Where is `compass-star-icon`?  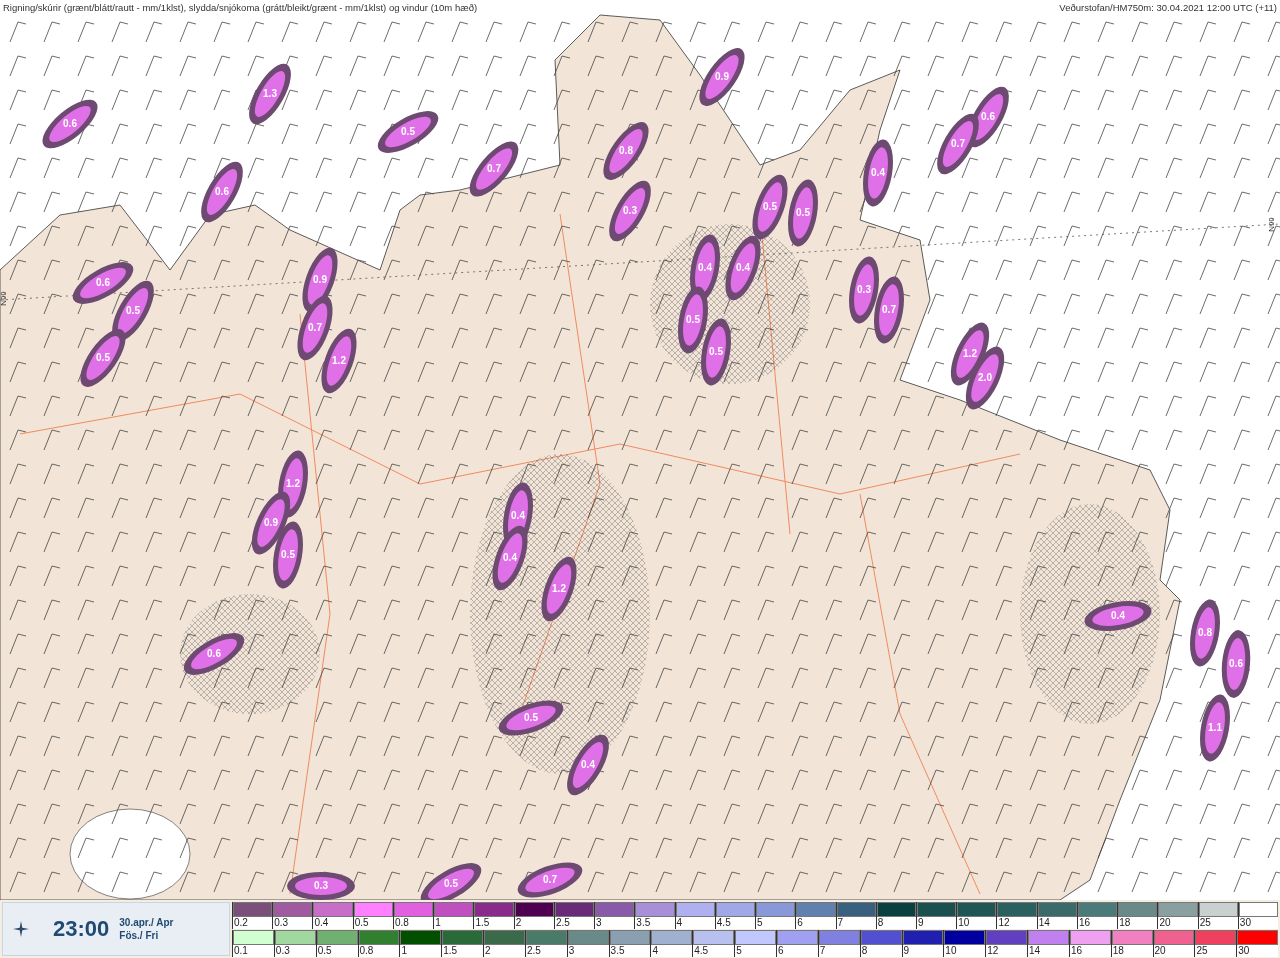 compass-star-icon is located at coordinates (21, 929).